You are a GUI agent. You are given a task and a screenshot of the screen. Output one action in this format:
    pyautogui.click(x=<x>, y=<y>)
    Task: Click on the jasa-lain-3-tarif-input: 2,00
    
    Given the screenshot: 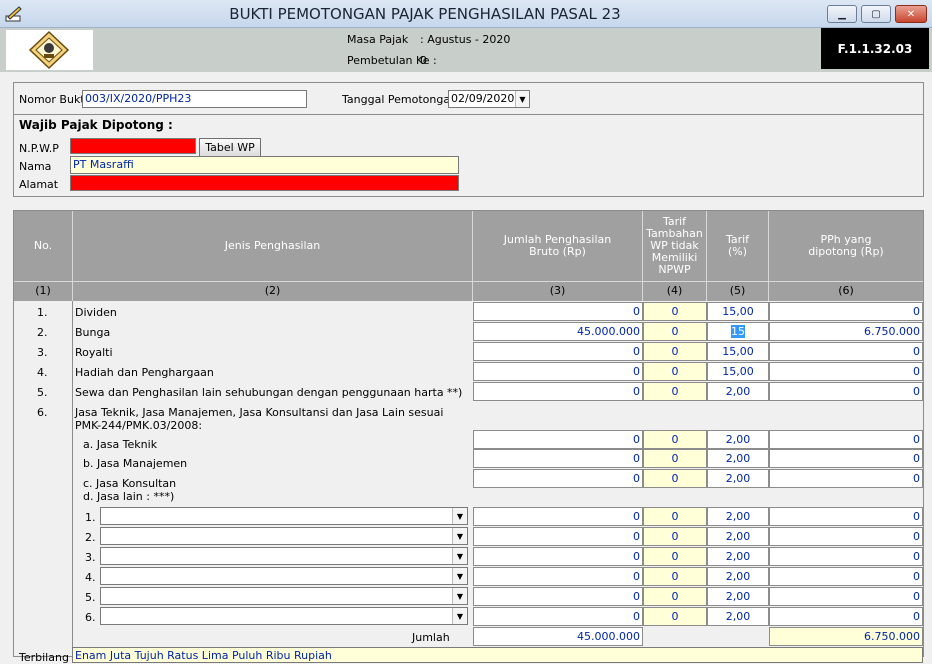 What is the action you would take?
    pyautogui.click(x=738, y=556)
    